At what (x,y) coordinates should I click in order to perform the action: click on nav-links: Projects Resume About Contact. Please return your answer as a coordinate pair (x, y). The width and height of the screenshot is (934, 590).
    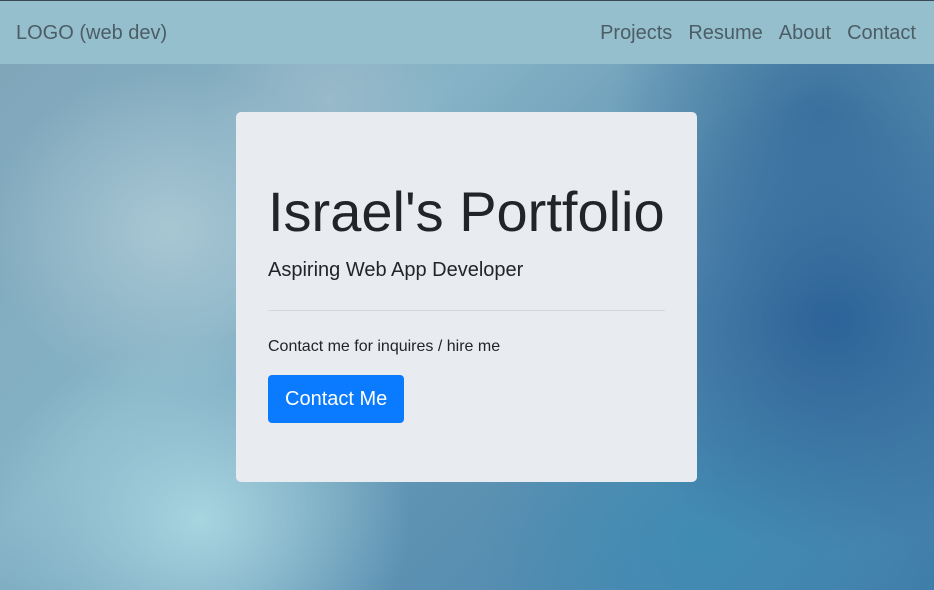
    Looking at the image, I should click on (754, 33).